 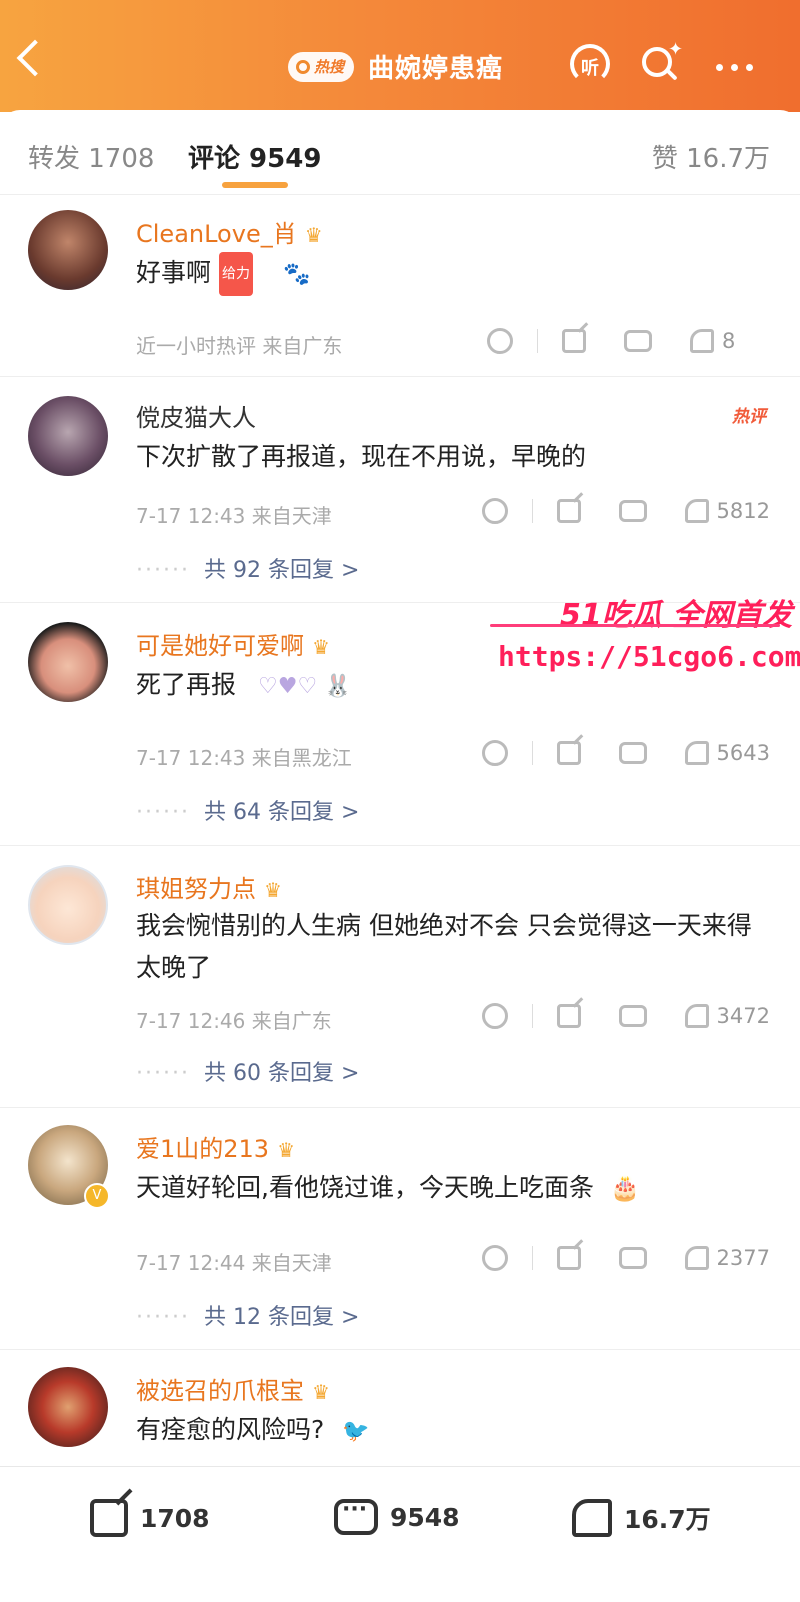 What do you see at coordinates (244, 684) in the screenshot?
I see `comment-text: 死了再报 ♡♥♡ 🐰` at bounding box center [244, 684].